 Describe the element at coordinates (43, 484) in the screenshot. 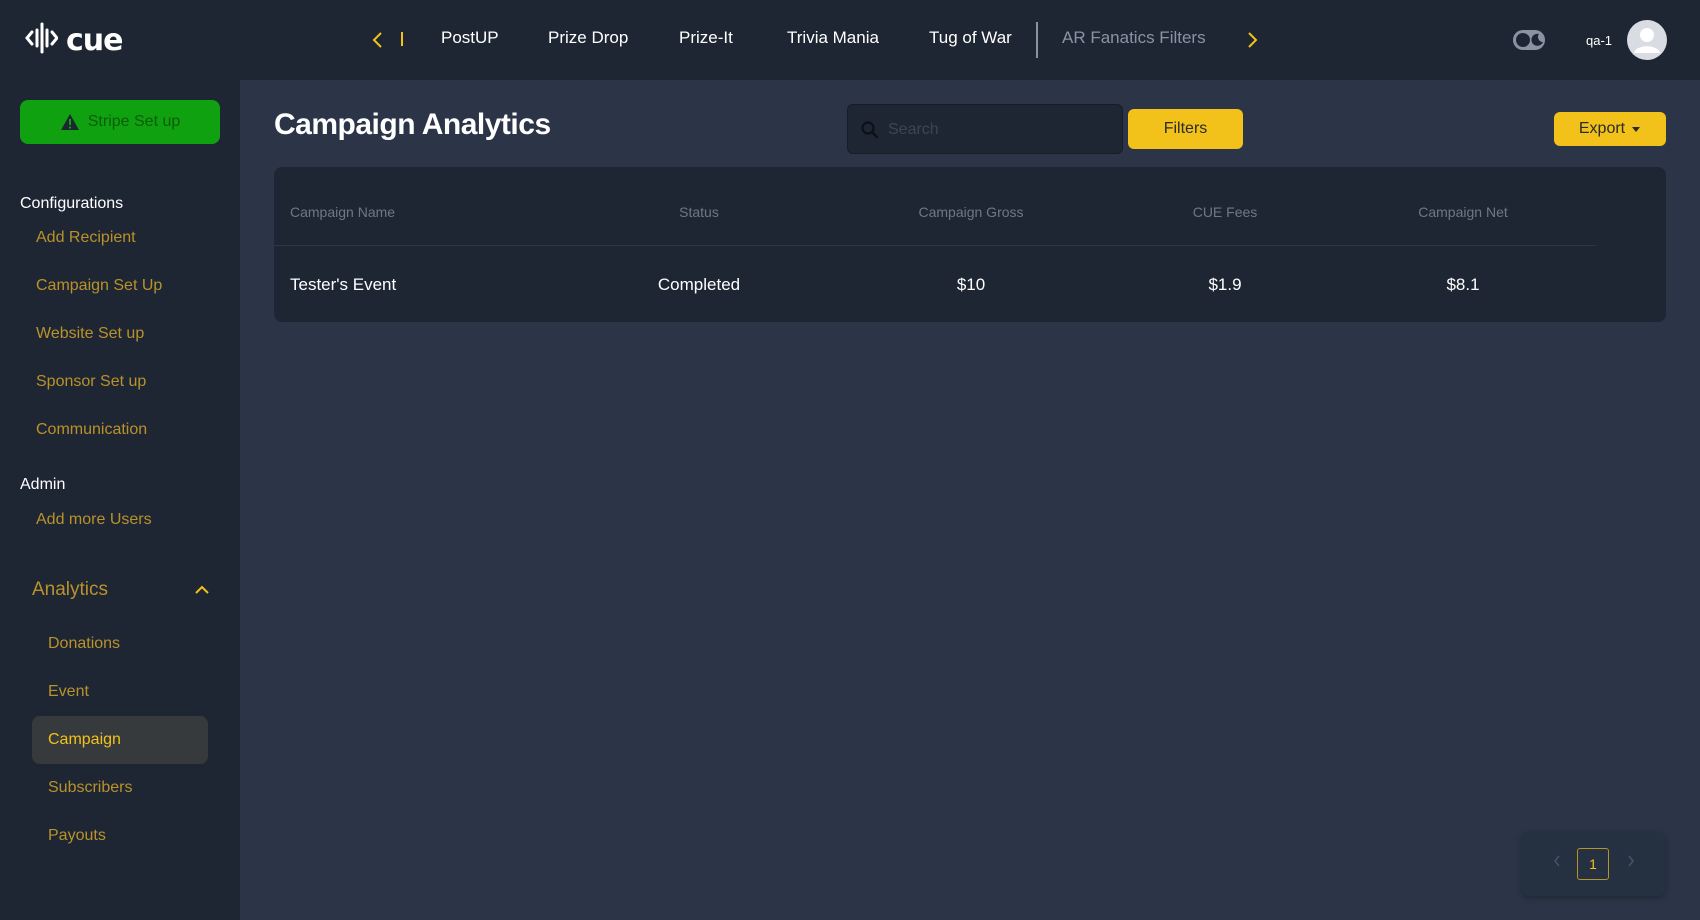

I see `admin-heading: Admin` at that location.